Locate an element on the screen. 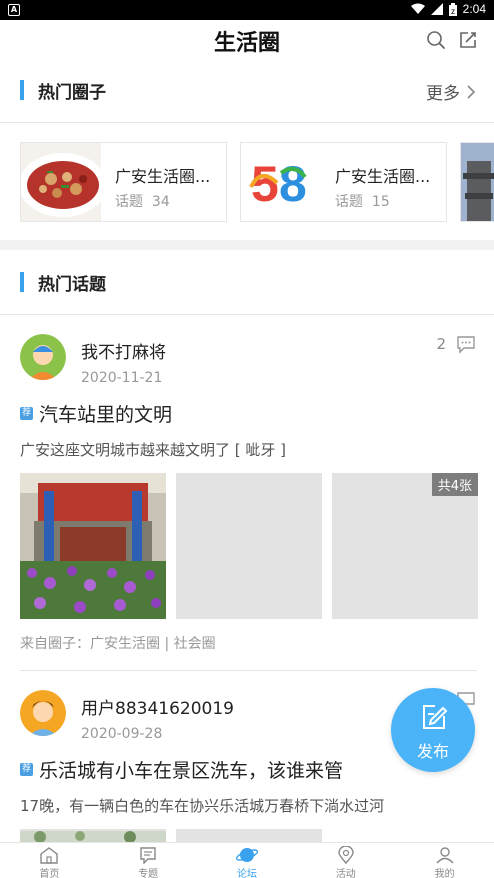 This screenshot has width=494, height=878. section-separator is located at coordinates (247, 245).